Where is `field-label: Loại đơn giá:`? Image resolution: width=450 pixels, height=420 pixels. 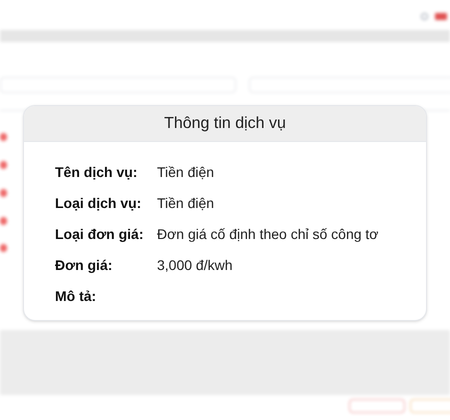
field-label: Loại đơn giá: is located at coordinates (100, 234).